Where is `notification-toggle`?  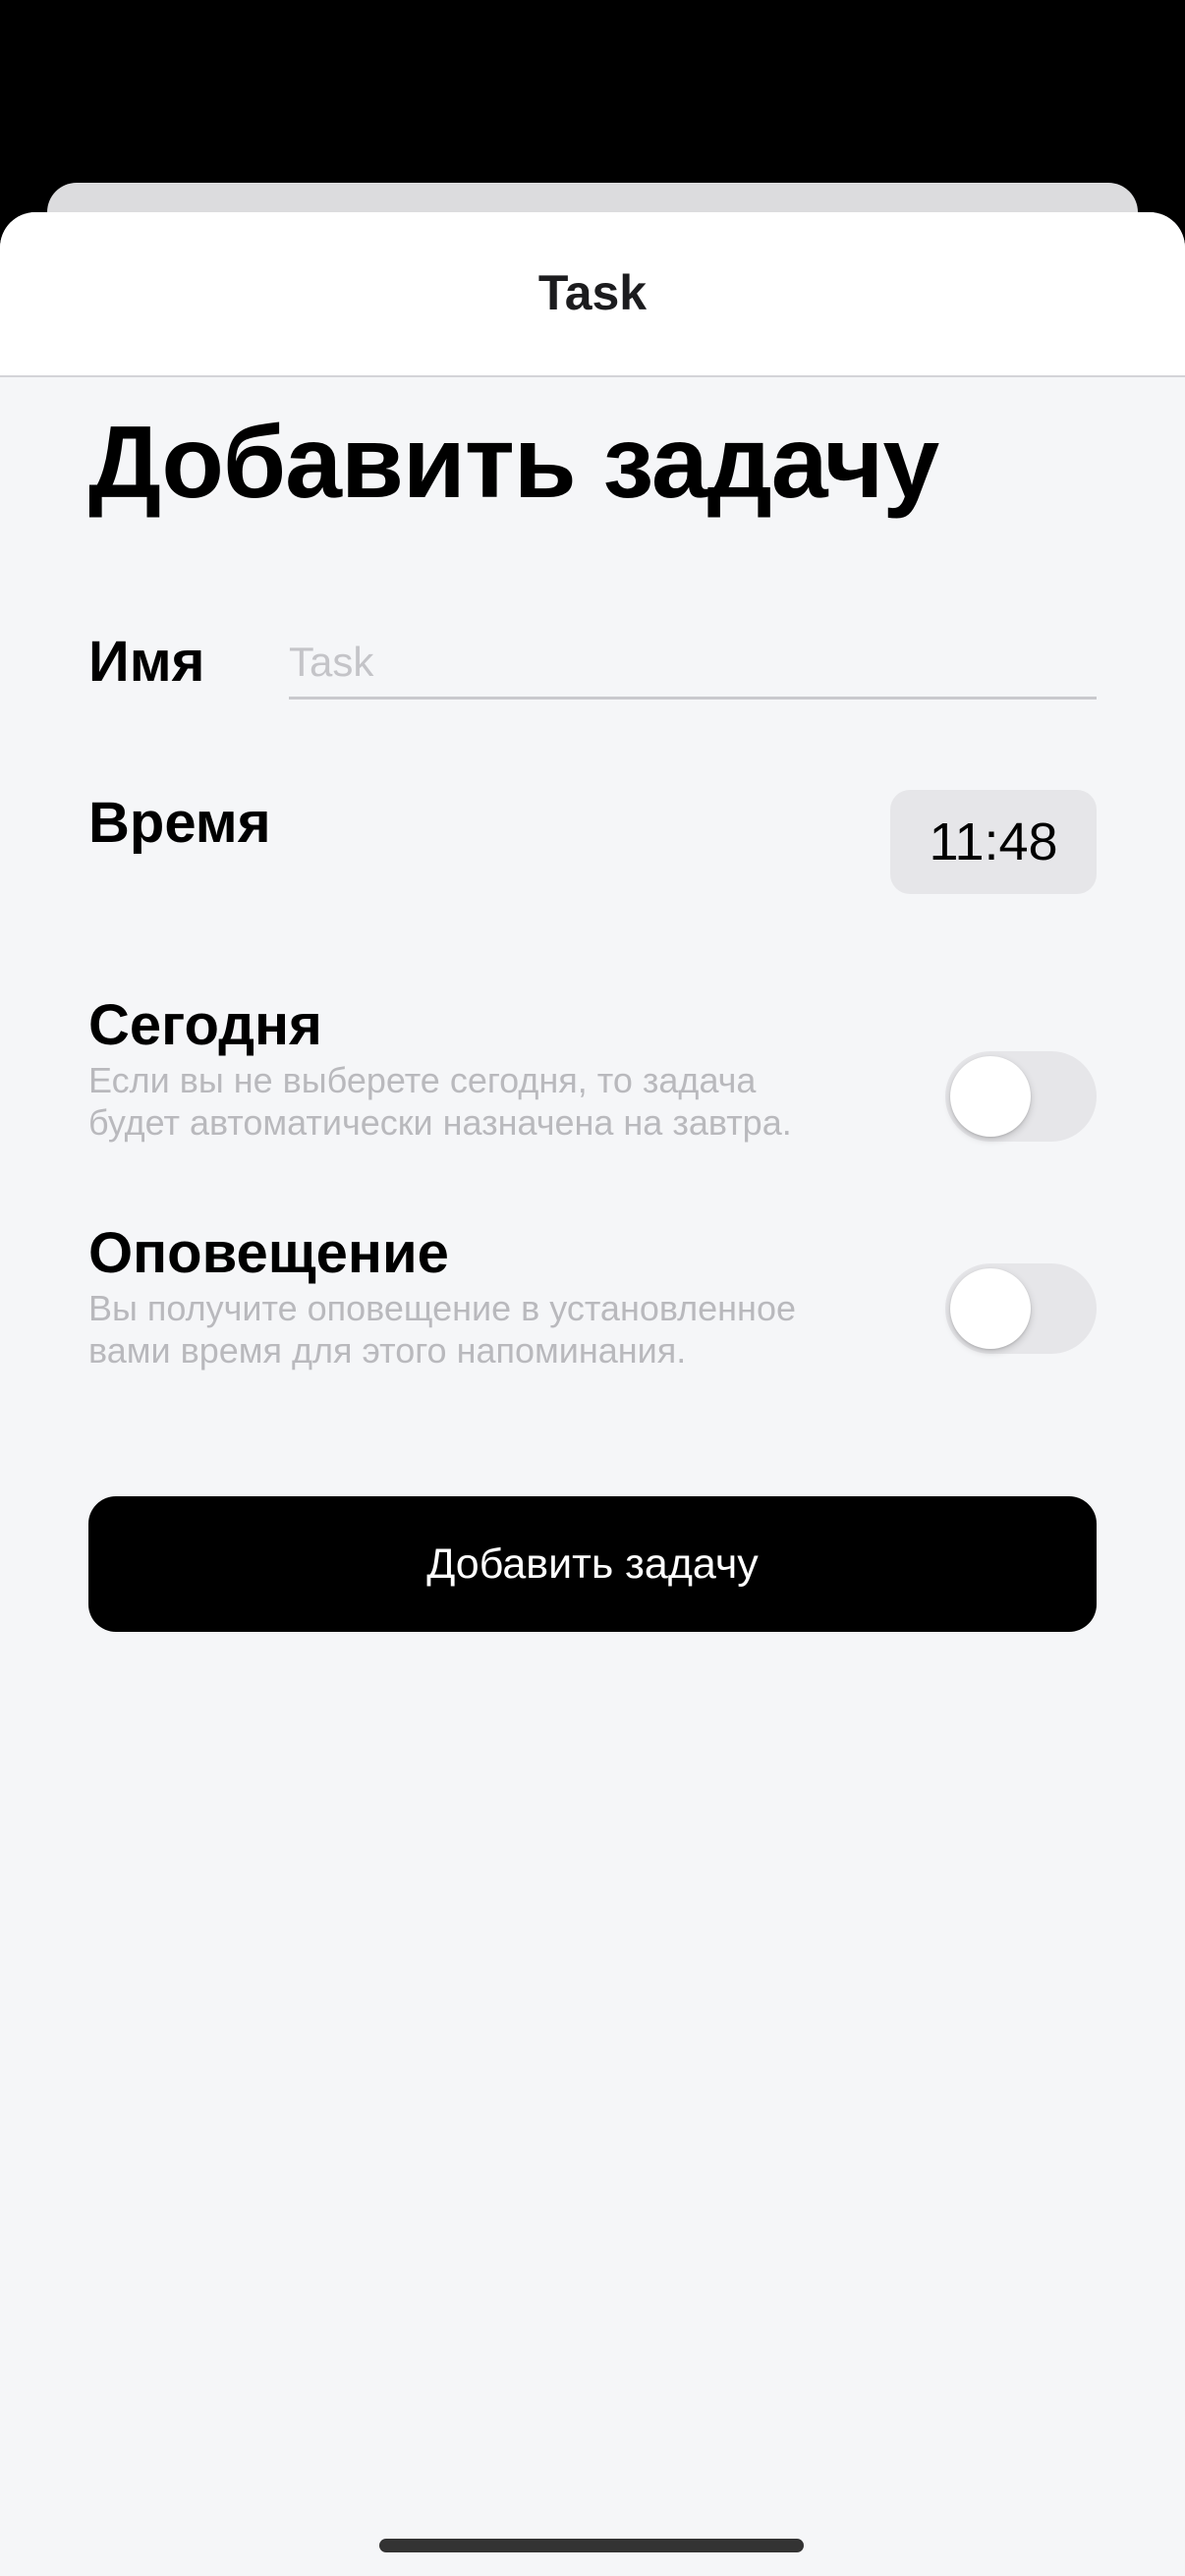
notification-toggle is located at coordinates (1021, 1308).